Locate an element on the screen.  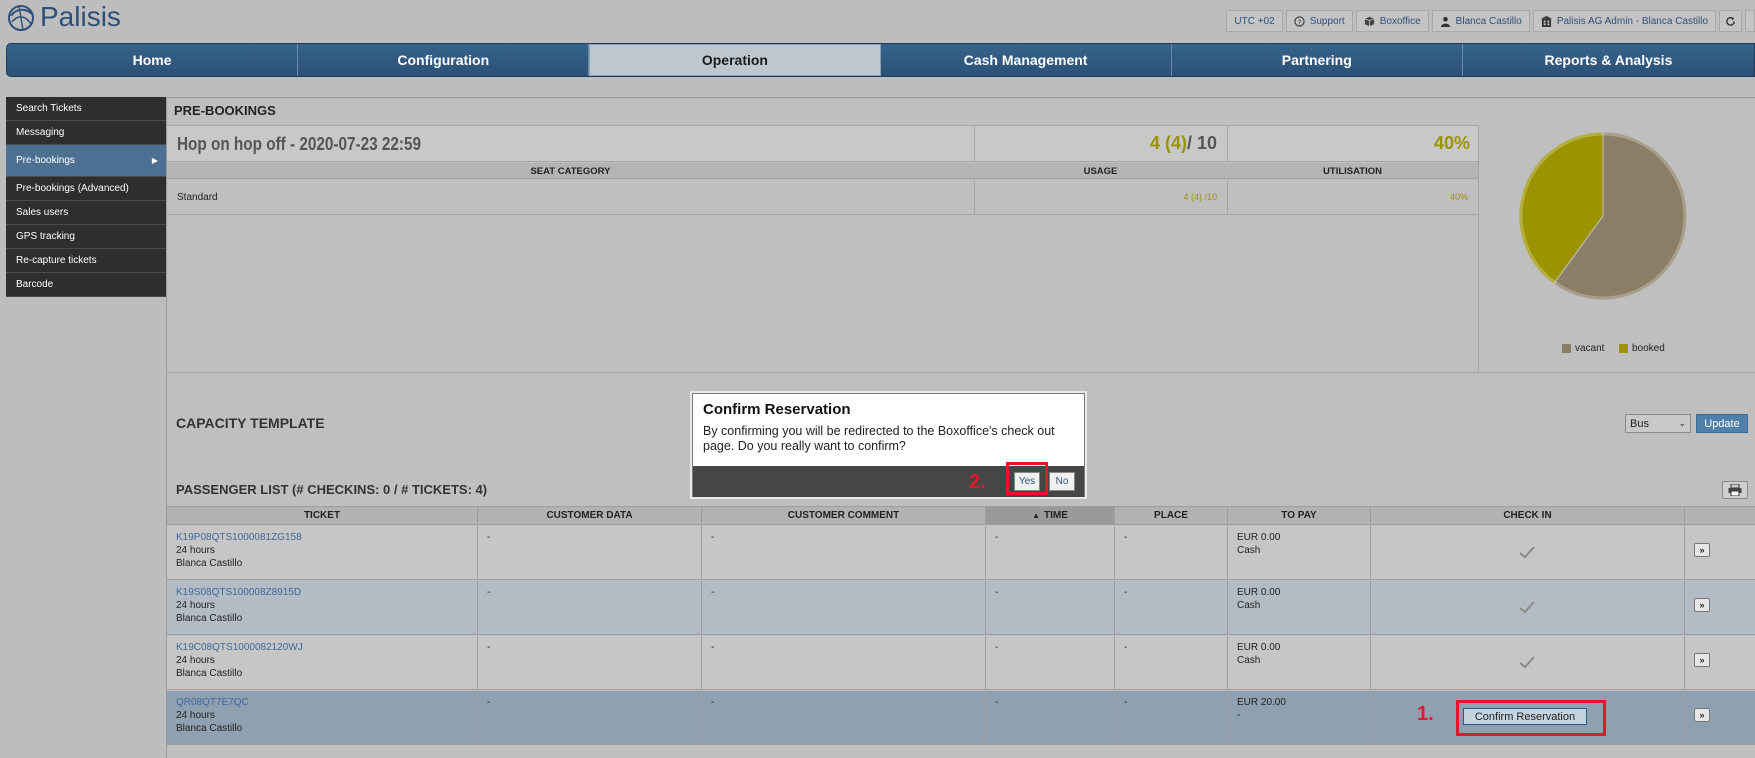
support-link: ? Support is located at coordinates (1319, 21).